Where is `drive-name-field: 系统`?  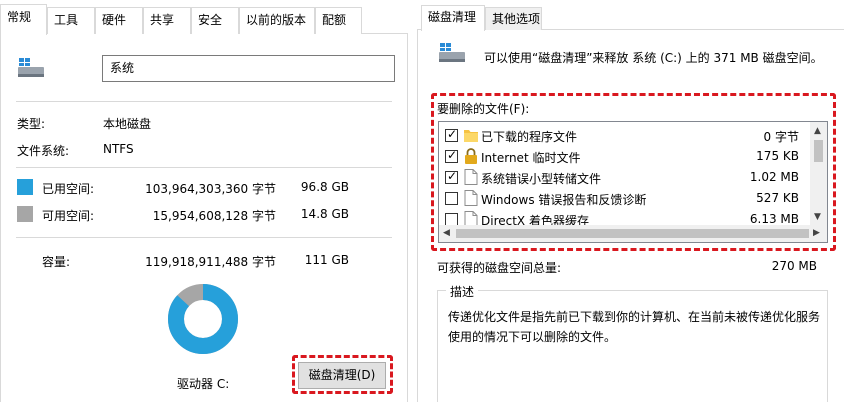
drive-name-field: 系统 is located at coordinates (248, 68).